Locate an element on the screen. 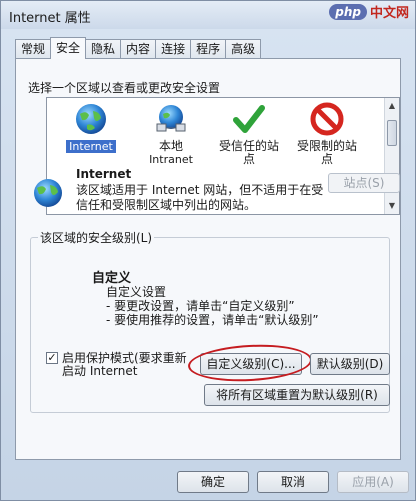  level-line: - 要使用推荐的设置，请单击“默认级别” is located at coordinates (212, 320).